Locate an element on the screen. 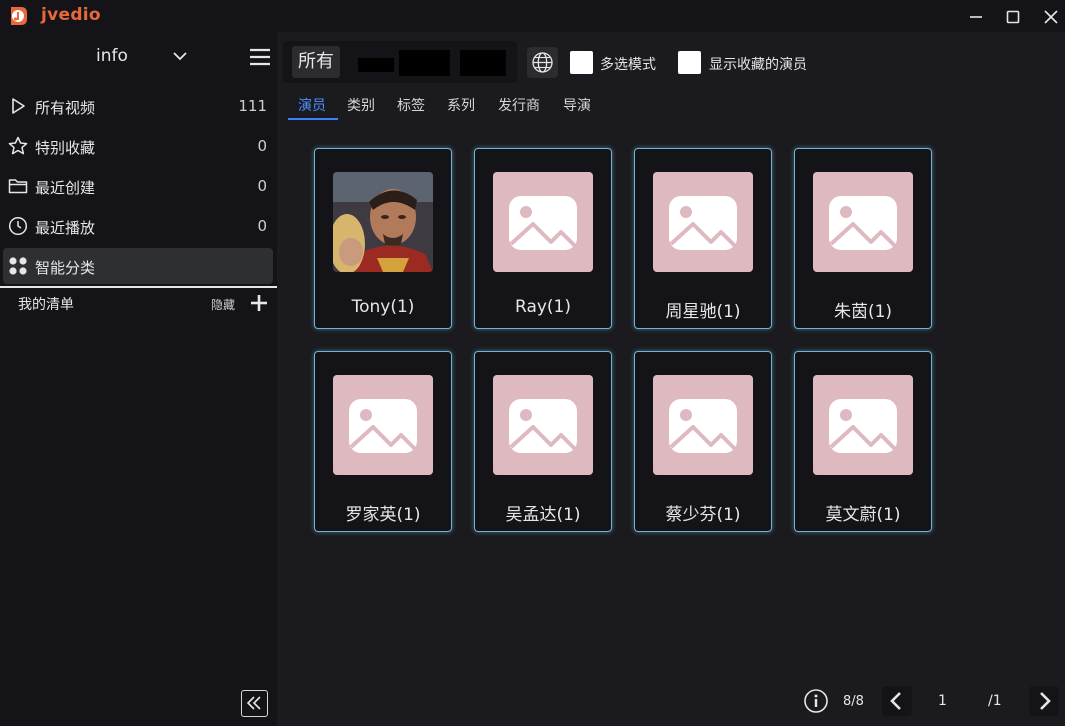 This screenshot has width=1065, height=726. actor-card: 莫文蔚(1) is located at coordinates (863, 441).